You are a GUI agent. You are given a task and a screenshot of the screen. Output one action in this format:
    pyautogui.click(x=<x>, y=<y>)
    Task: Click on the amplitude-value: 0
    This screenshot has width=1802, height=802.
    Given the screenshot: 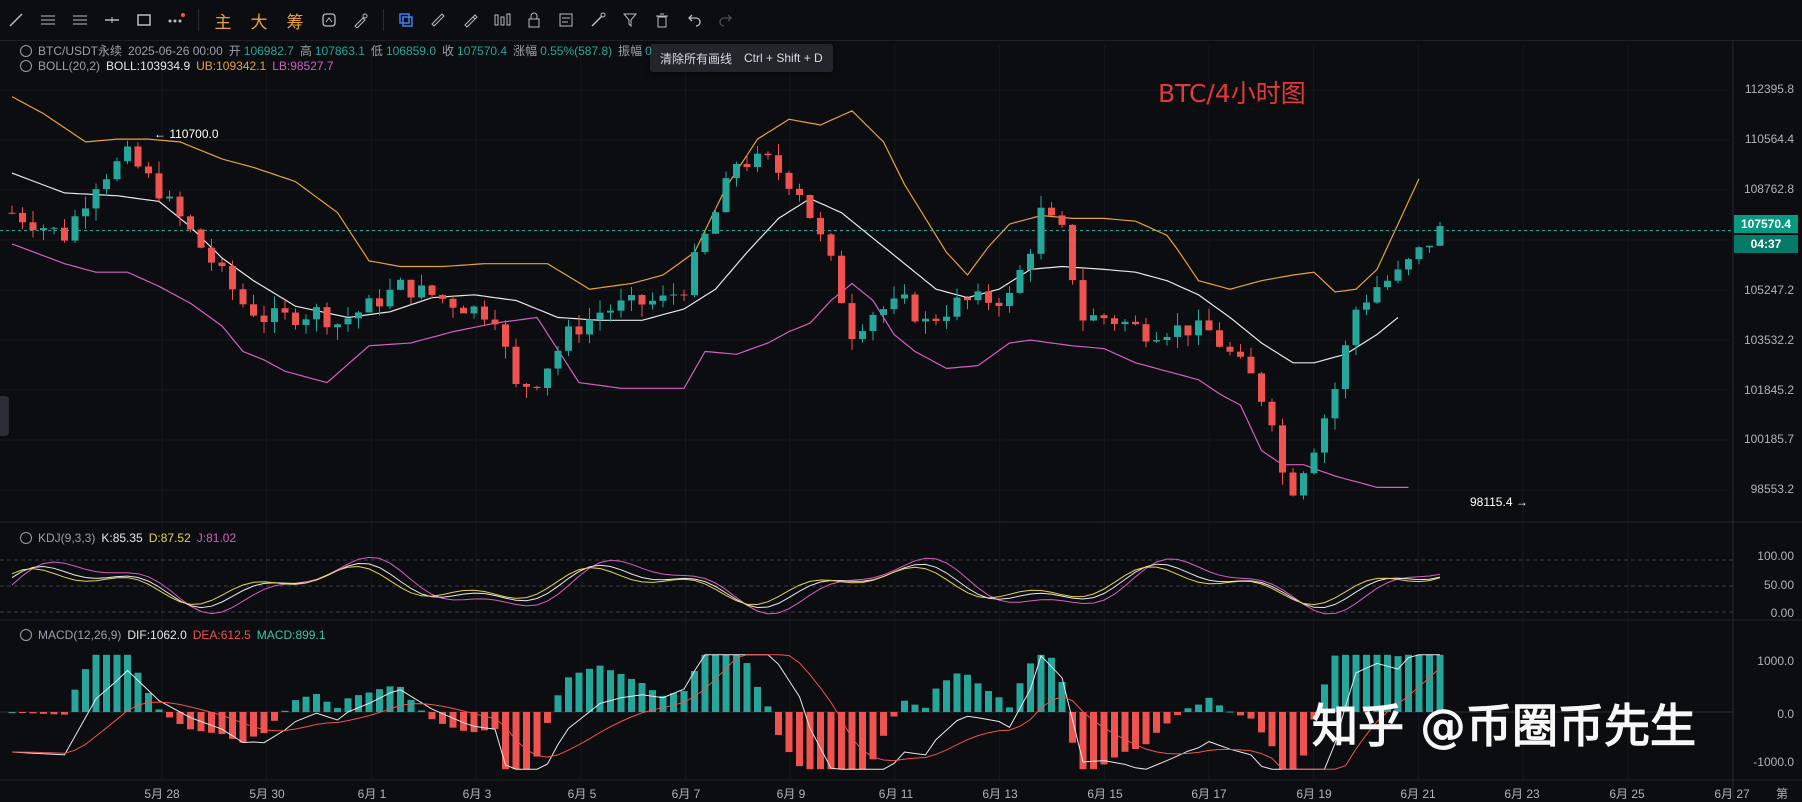 What is the action you would take?
    pyautogui.click(x=648, y=50)
    